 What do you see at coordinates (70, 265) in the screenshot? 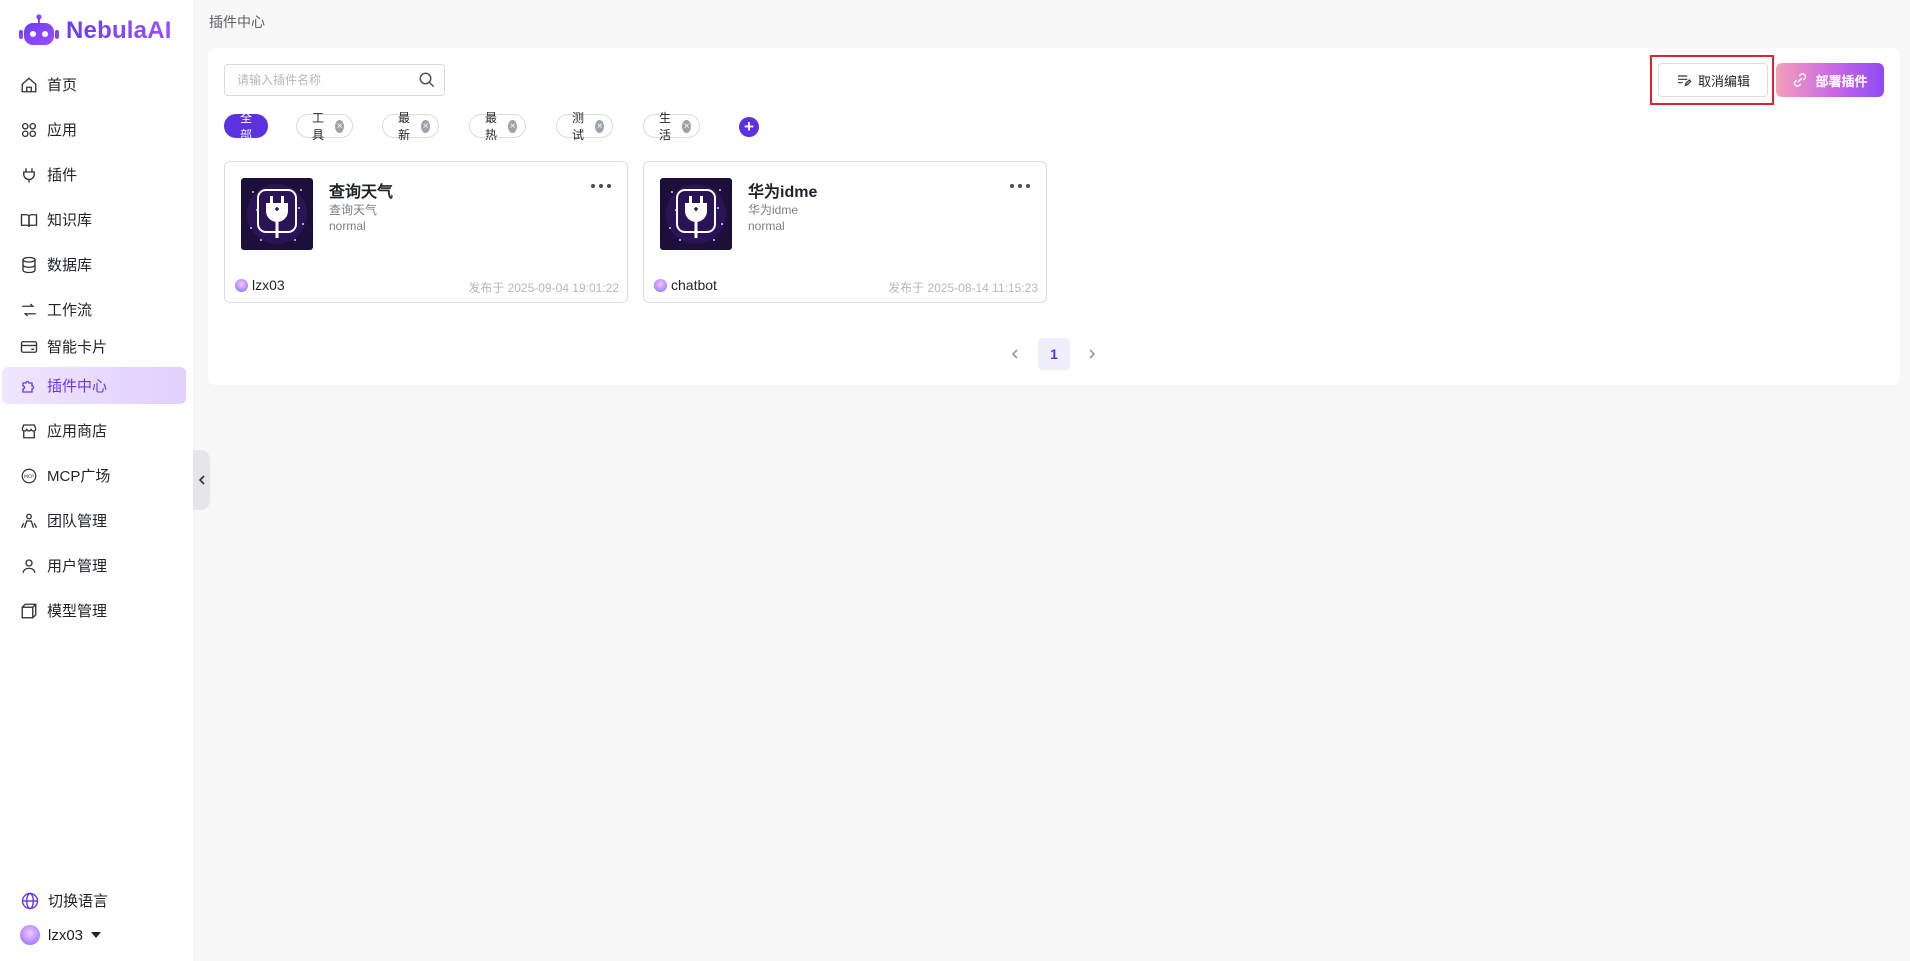
I see `sidebar-item-label: 数据库` at bounding box center [70, 265].